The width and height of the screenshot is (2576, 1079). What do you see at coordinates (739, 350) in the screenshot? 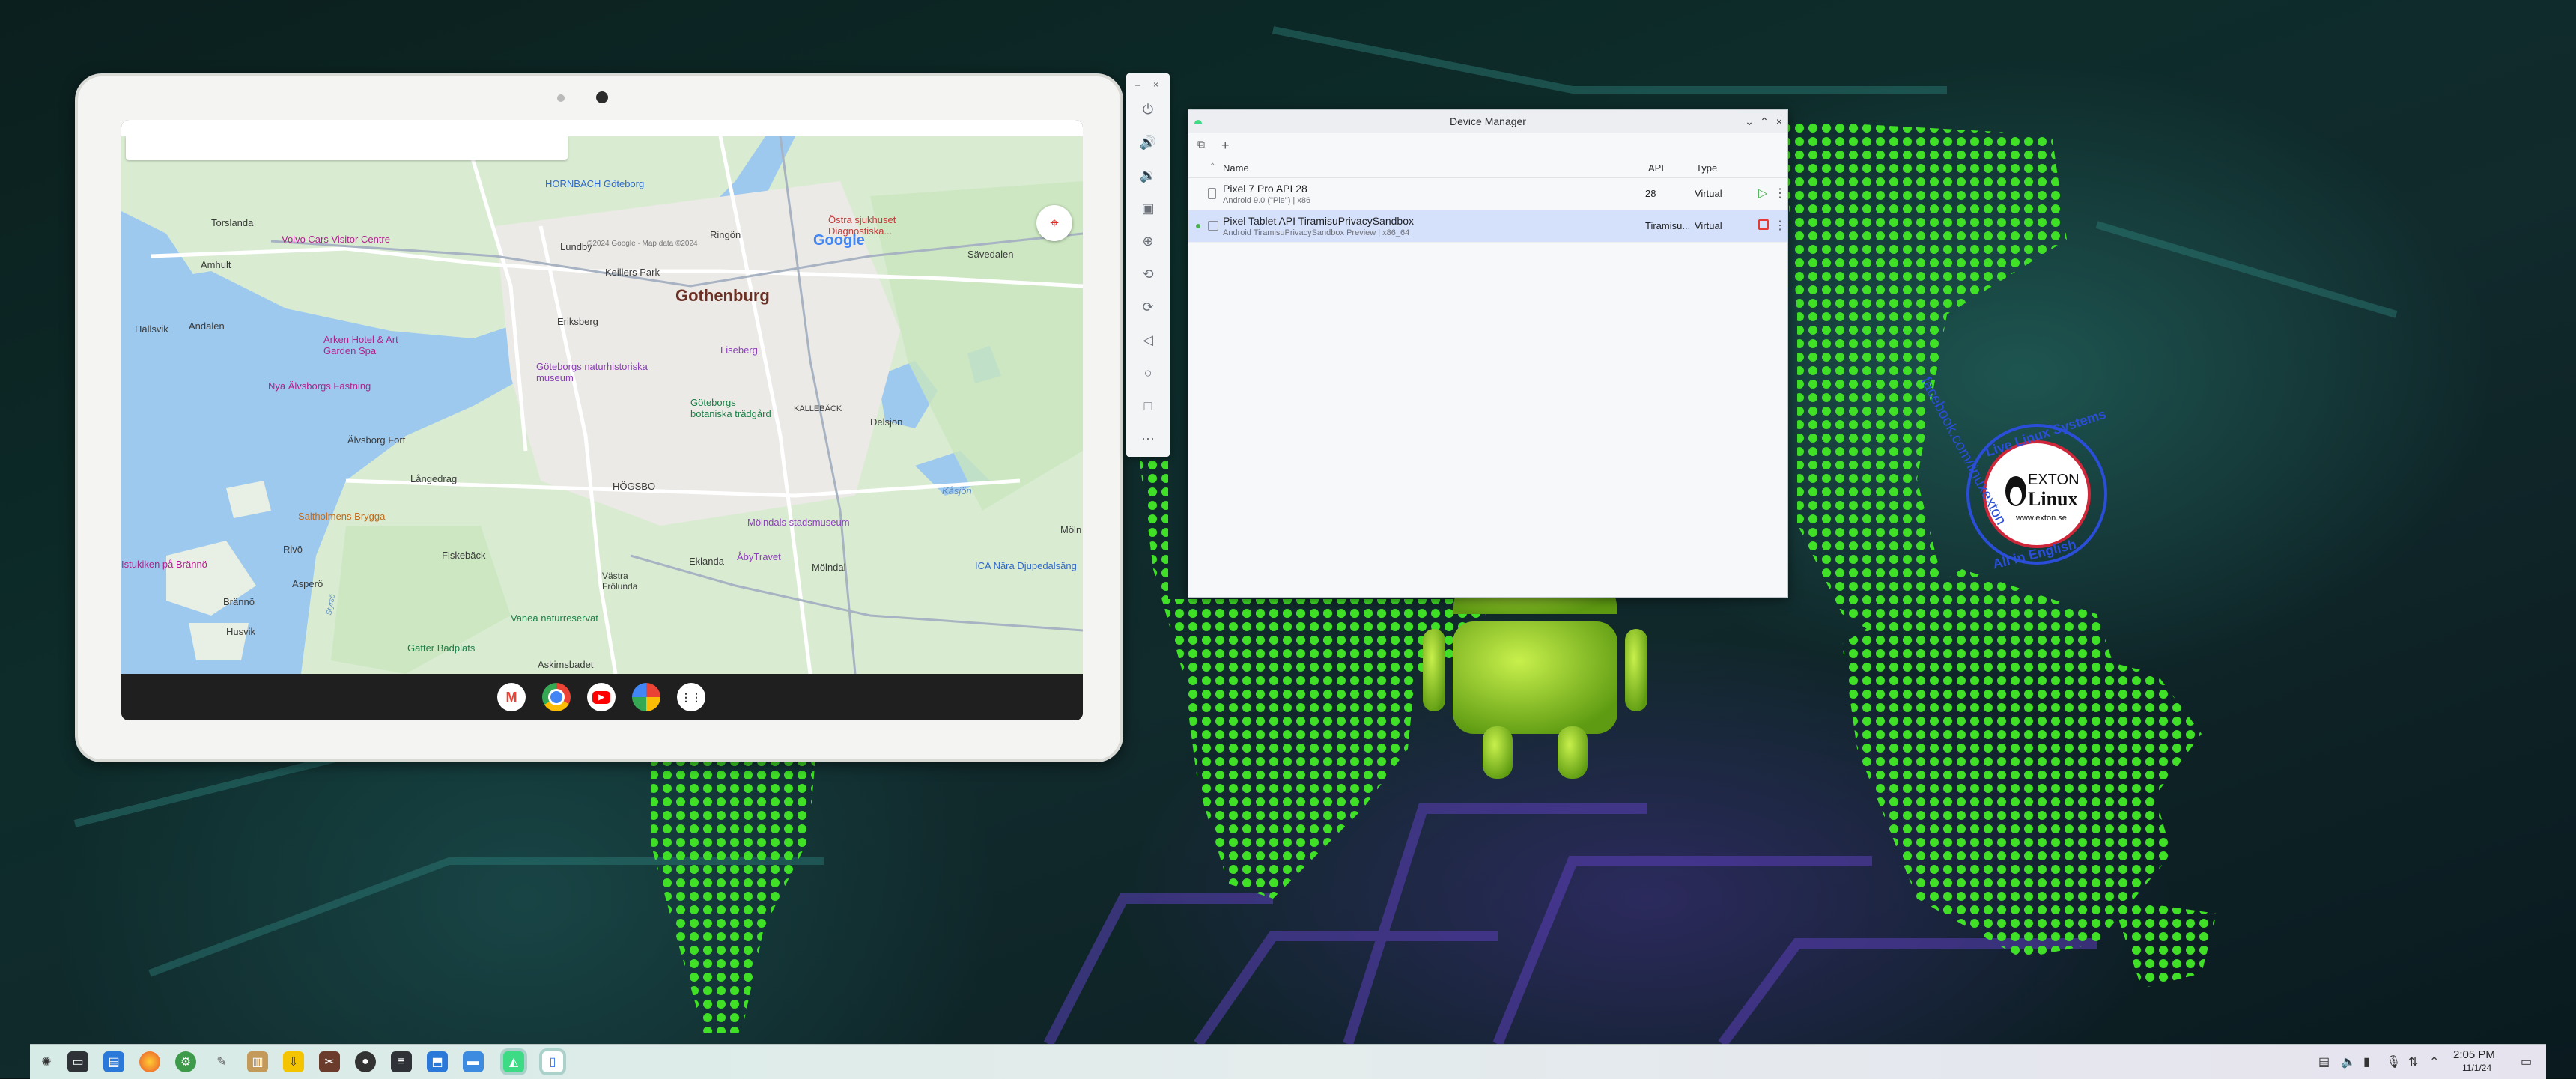
I see `map-label: Liseberg` at bounding box center [739, 350].